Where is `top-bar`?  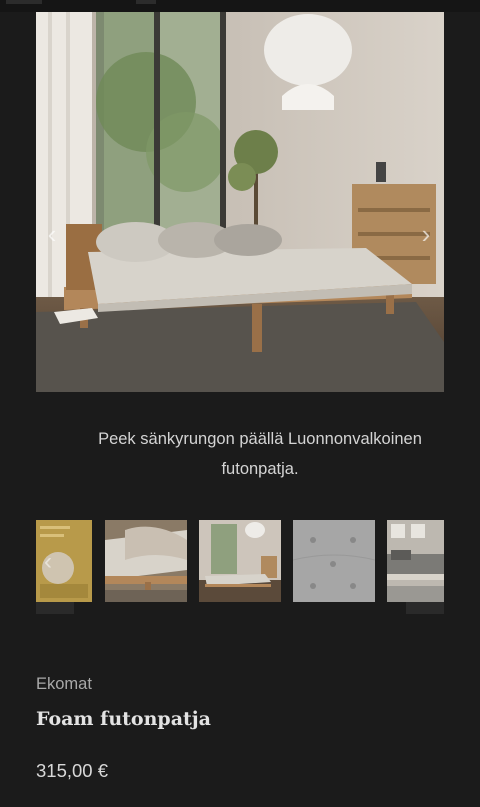 top-bar is located at coordinates (240, 6).